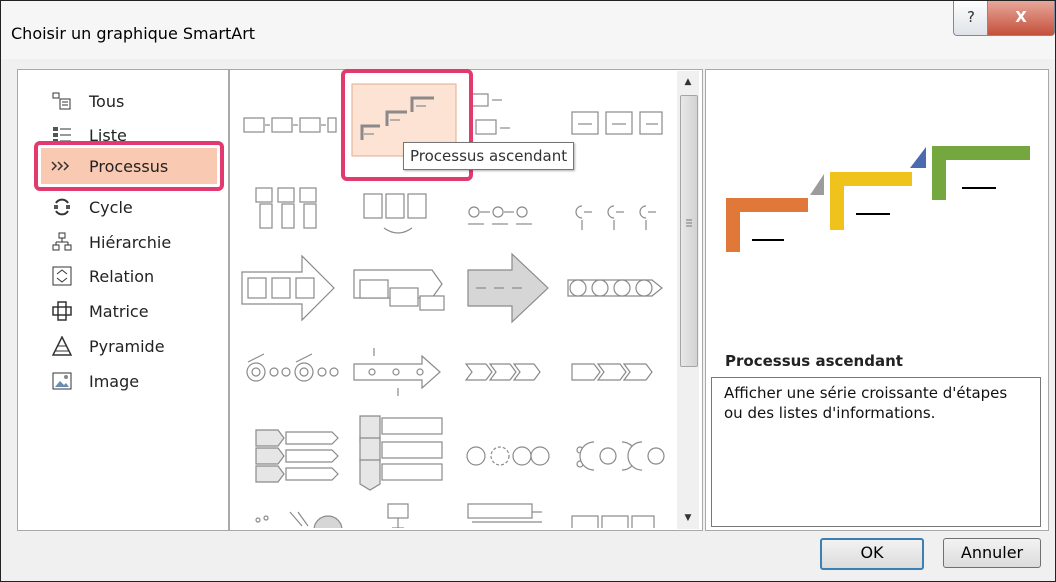 The width and height of the screenshot is (1056, 582). I want to click on category-relation: Relation, so click(117, 276).